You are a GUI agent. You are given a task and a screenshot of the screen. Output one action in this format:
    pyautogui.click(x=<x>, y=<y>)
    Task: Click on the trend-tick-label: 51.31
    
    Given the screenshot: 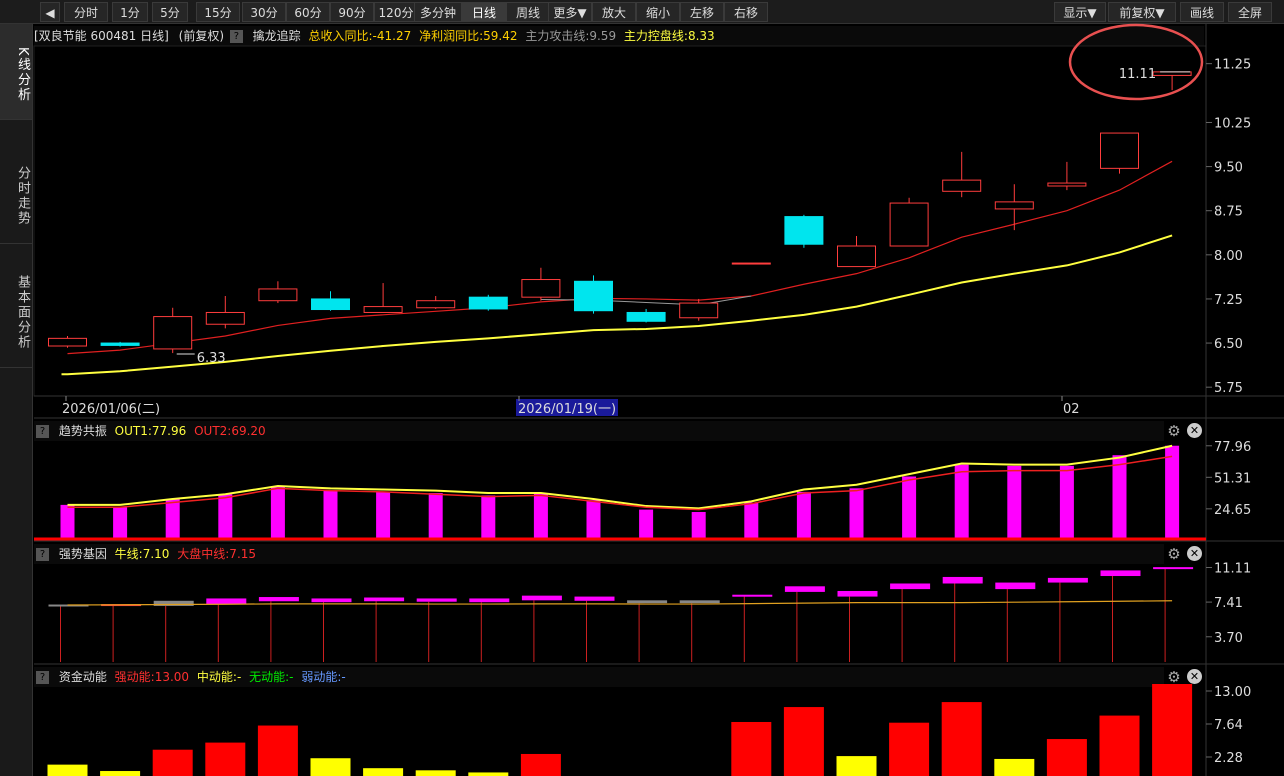 What is the action you would take?
    pyautogui.click(x=1232, y=478)
    